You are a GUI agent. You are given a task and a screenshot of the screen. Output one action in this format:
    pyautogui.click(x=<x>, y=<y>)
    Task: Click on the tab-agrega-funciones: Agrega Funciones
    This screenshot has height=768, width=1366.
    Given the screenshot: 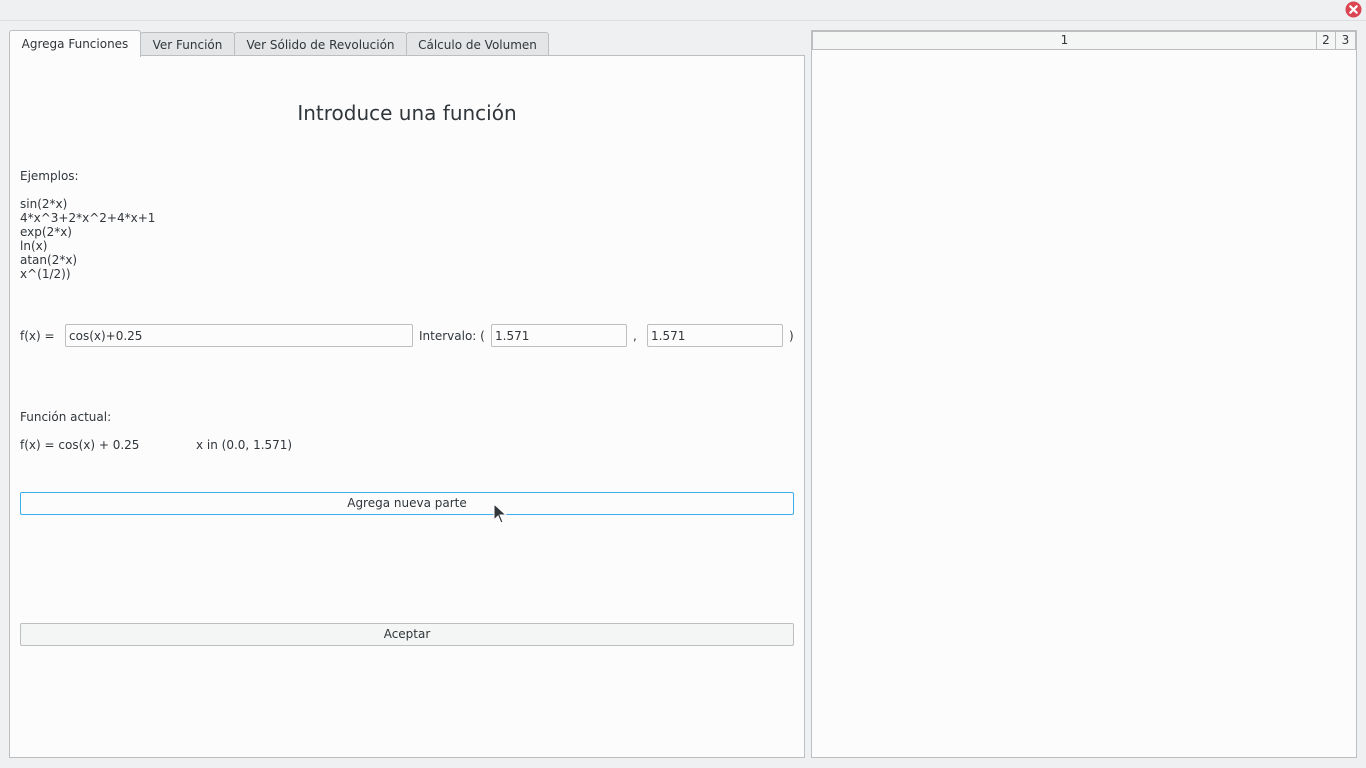 What is the action you would take?
    pyautogui.click(x=75, y=43)
    